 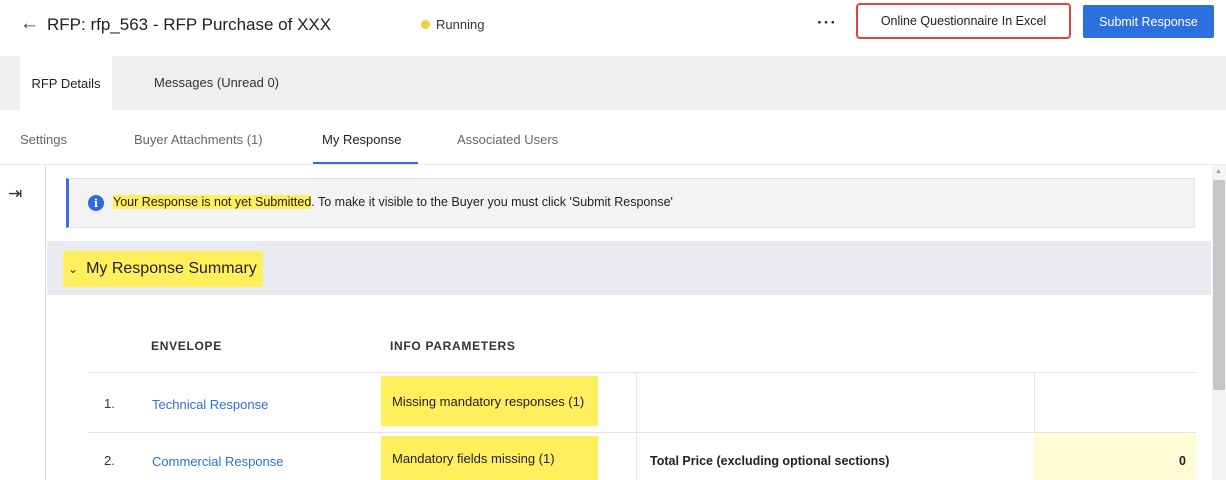 I want to click on info-parameter-badge: Missing mandatory responses (1), so click(x=489, y=401).